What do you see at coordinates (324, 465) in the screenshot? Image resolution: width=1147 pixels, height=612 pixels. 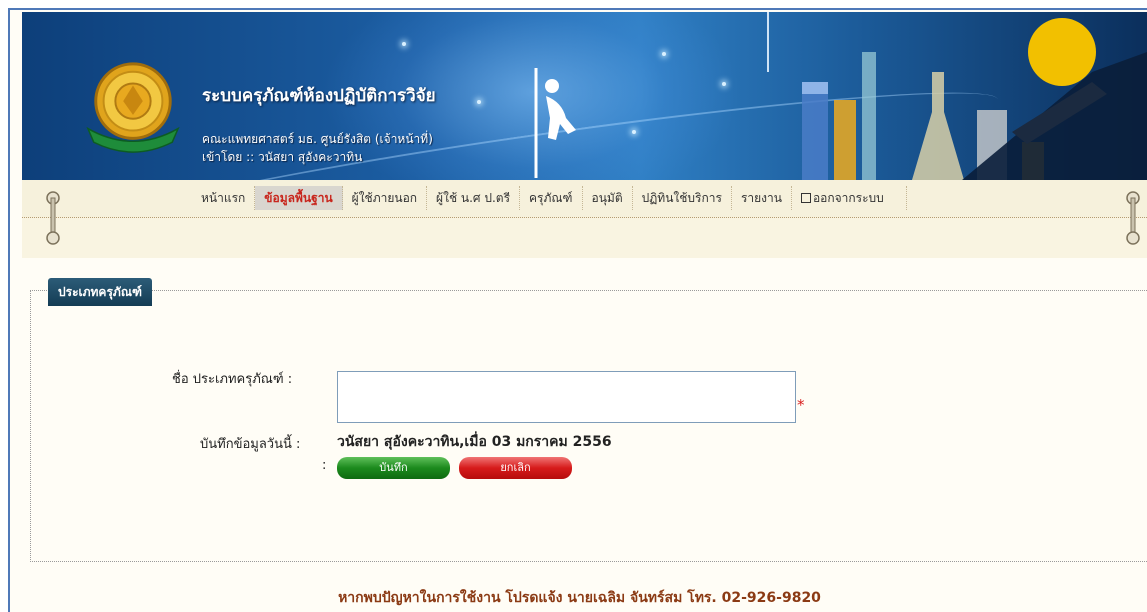 I see `buttons-colon: :` at bounding box center [324, 465].